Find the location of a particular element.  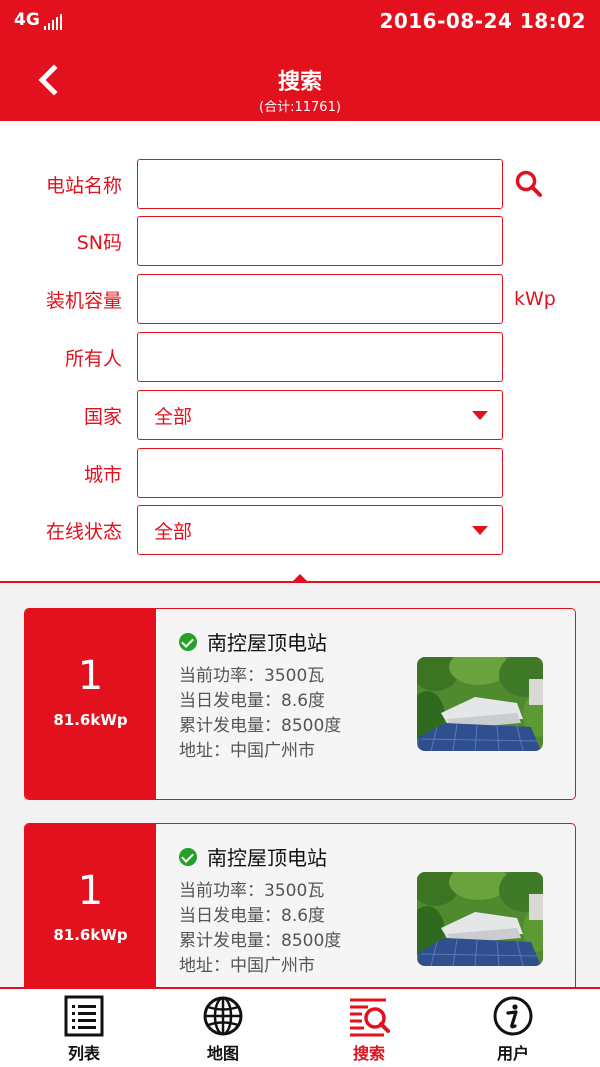

station-name-input is located at coordinates (320, 184).